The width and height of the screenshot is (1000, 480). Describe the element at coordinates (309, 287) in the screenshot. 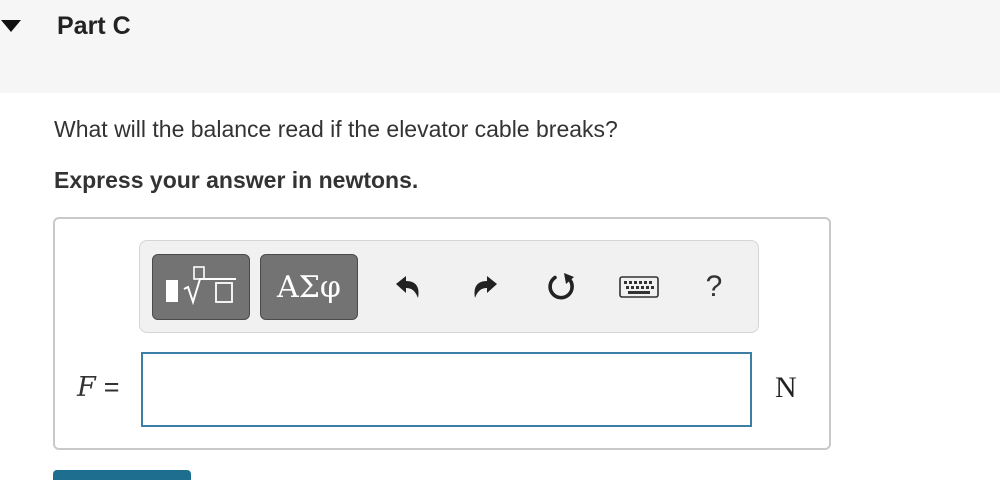

I see `greek-symbols-button: ΑΣφ` at that location.